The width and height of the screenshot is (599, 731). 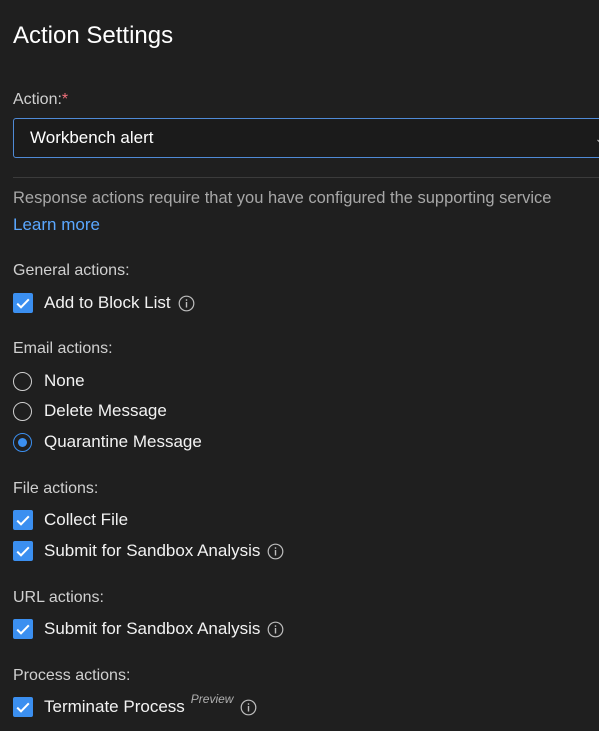 I want to click on radio-selected-icon, so click(x=22, y=442).